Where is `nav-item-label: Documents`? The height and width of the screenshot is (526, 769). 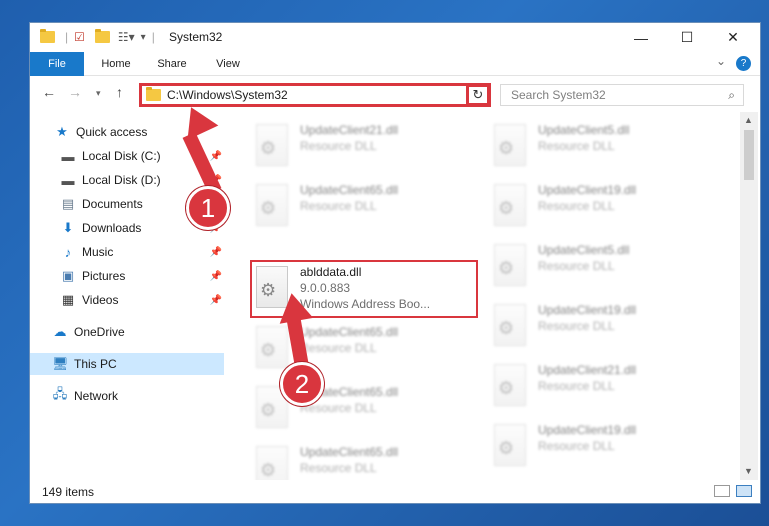
nav-item-label: Documents is located at coordinates (112, 204).